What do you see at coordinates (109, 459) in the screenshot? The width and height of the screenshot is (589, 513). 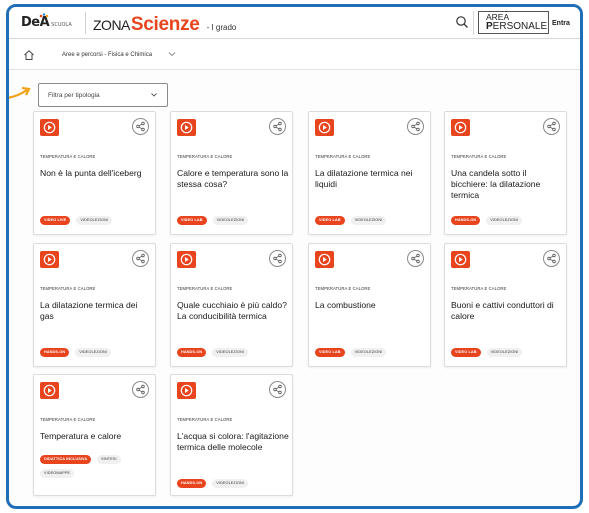 I see `card-tag: SINTESI` at bounding box center [109, 459].